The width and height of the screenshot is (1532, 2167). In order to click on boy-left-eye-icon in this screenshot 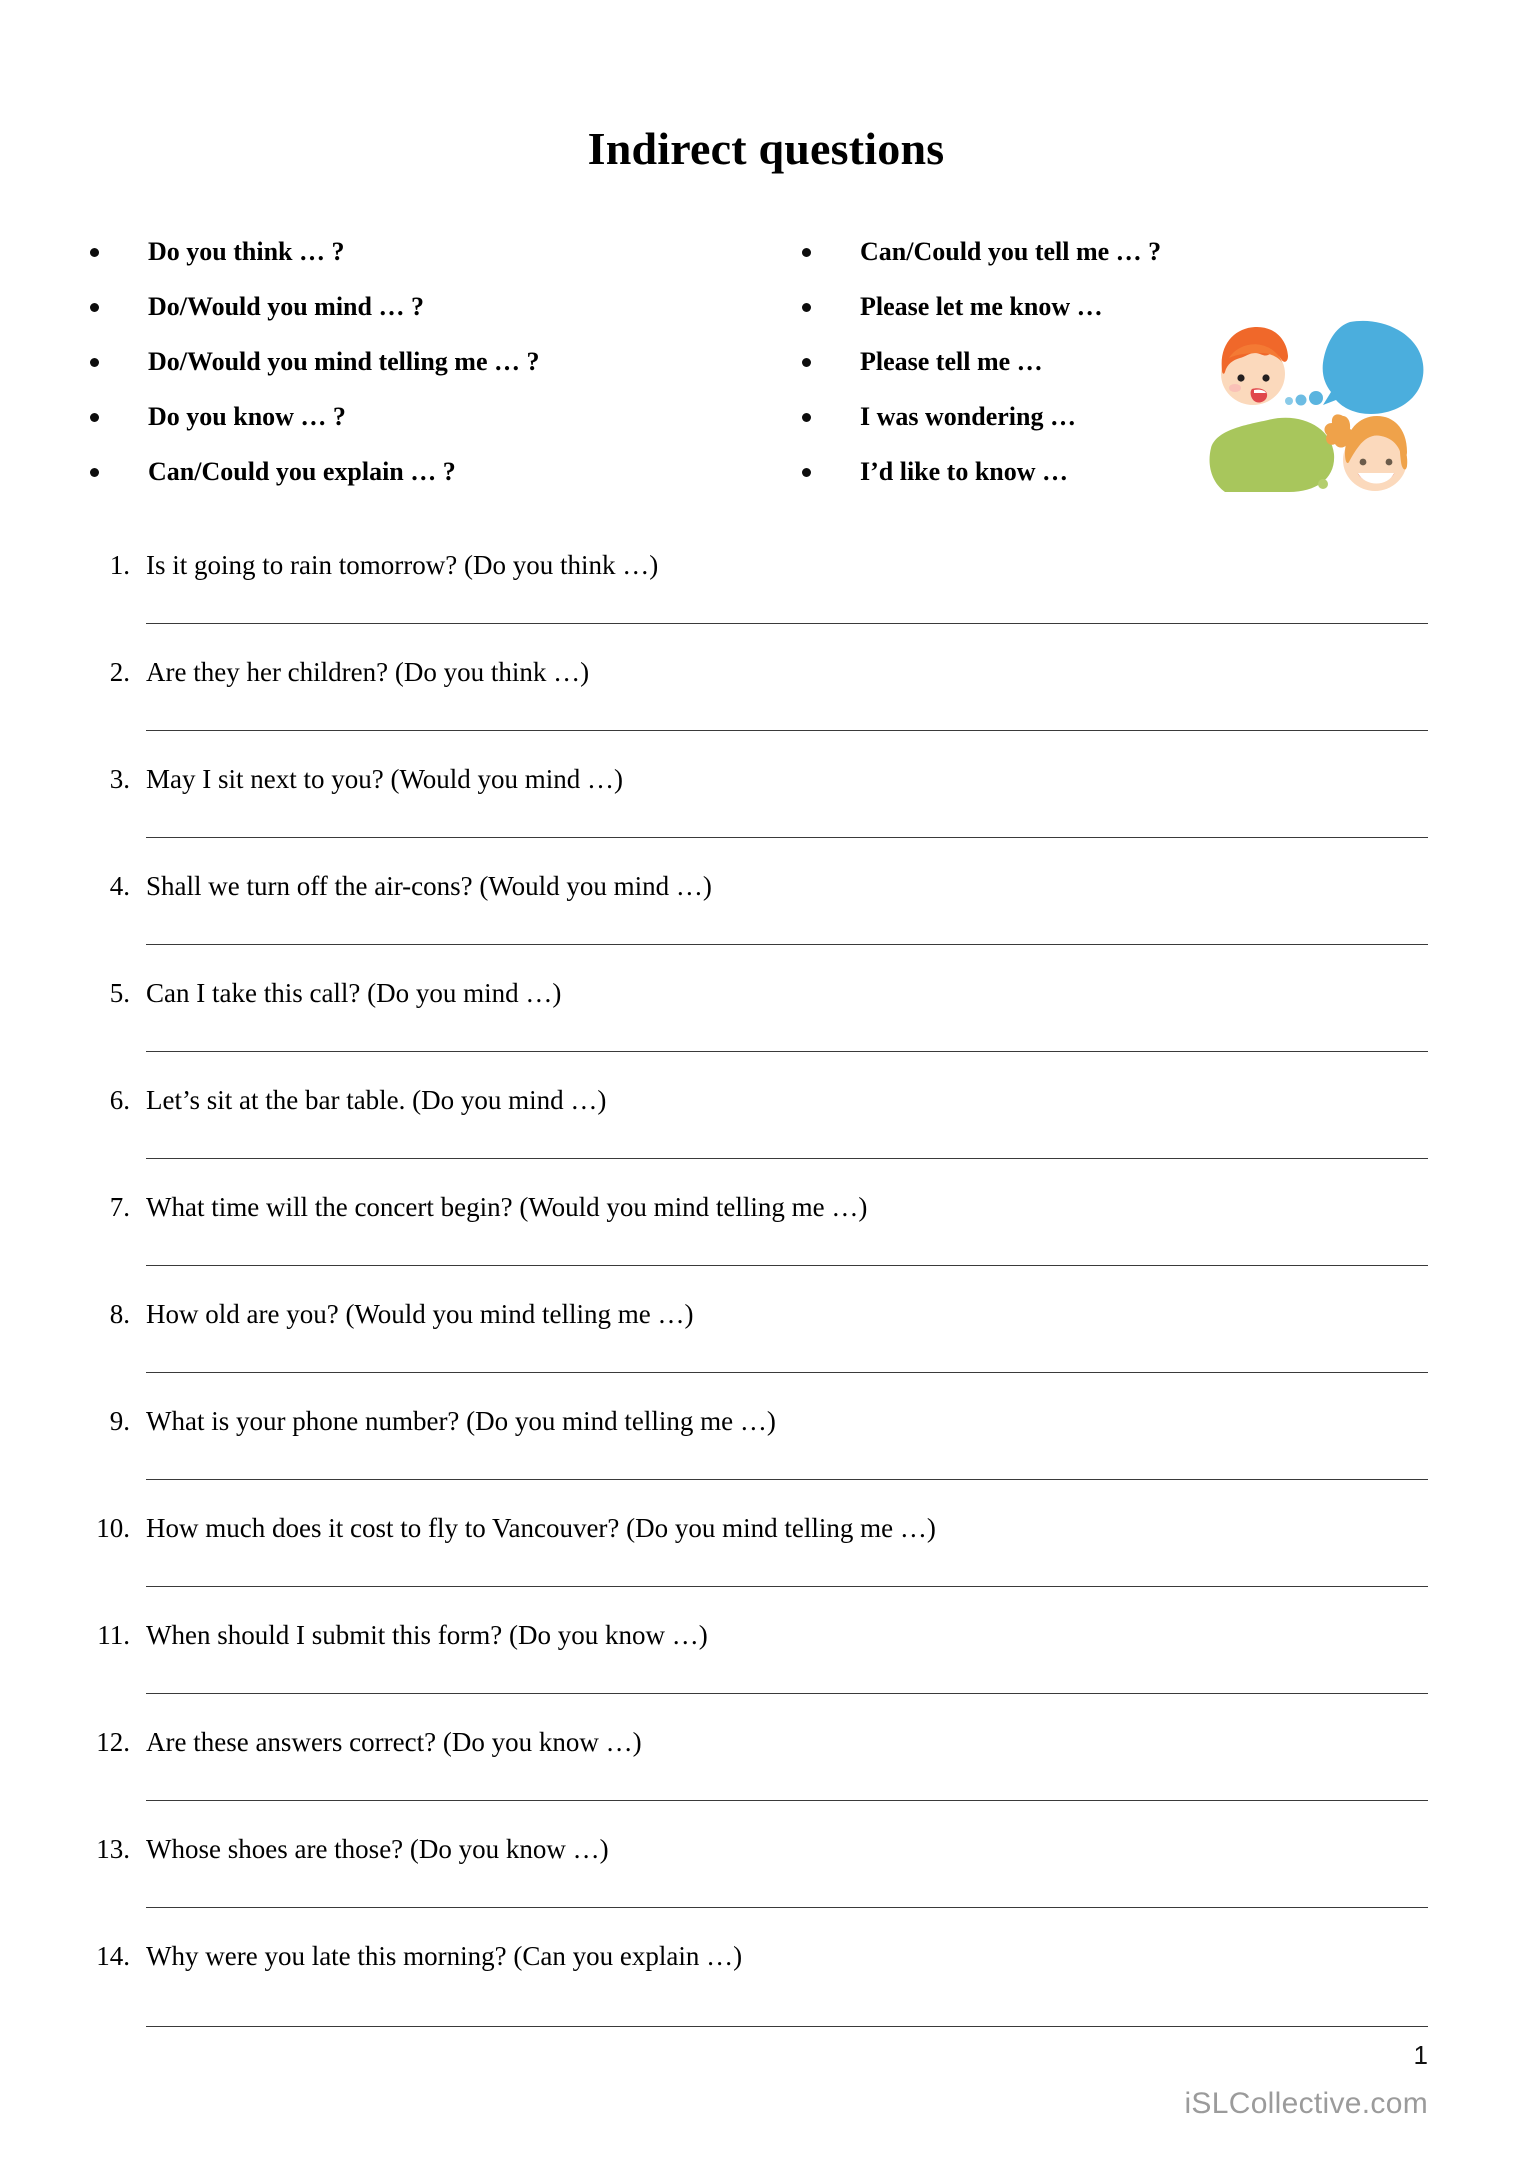, I will do `click(1241, 378)`.